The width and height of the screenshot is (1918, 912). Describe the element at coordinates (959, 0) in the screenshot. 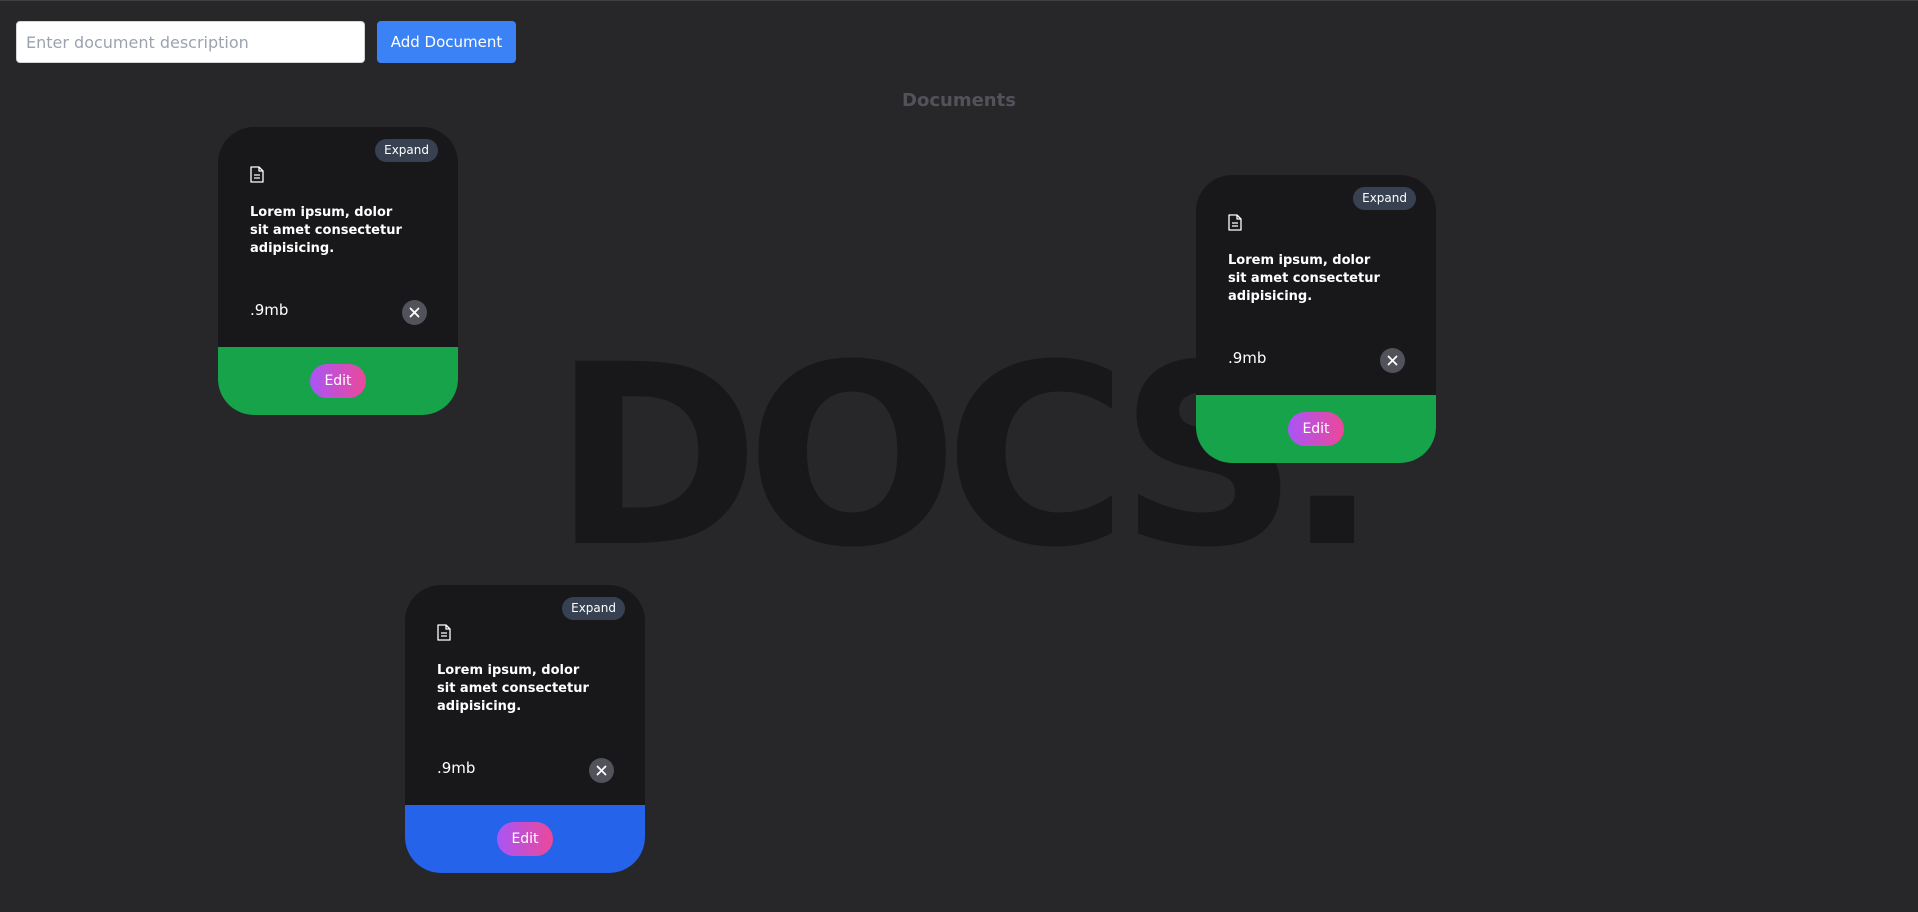

I see `top-divider` at that location.